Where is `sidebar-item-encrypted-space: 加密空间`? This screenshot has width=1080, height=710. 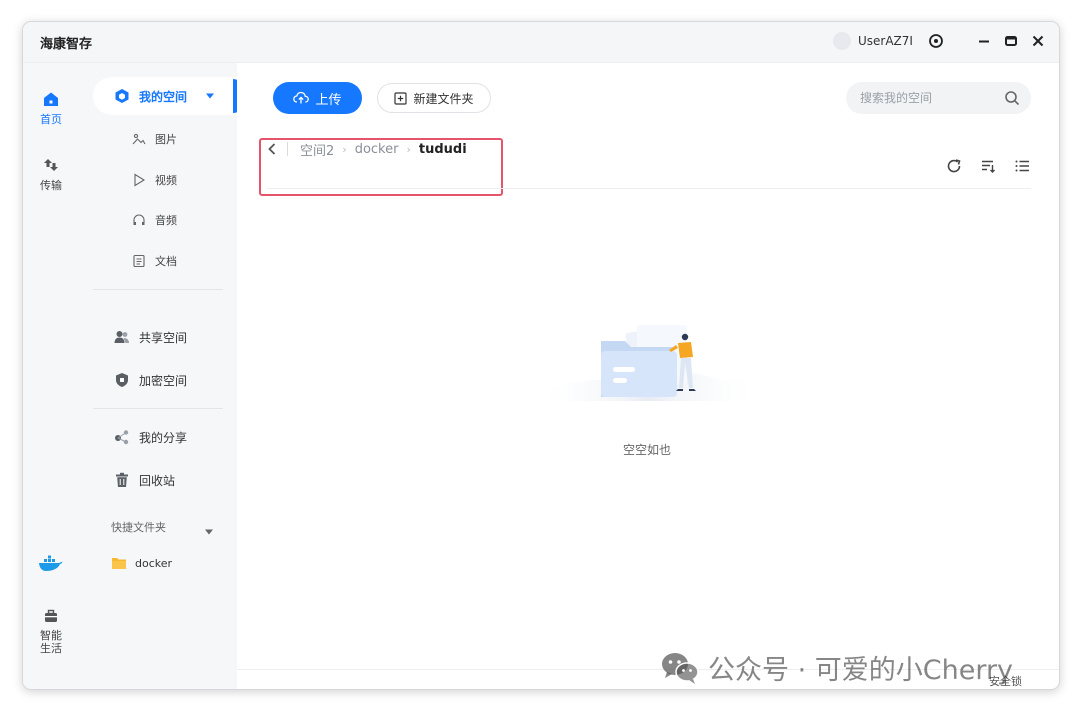
sidebar-item-encrypted-space: 加密空间 is located at coordinates (165, 380).